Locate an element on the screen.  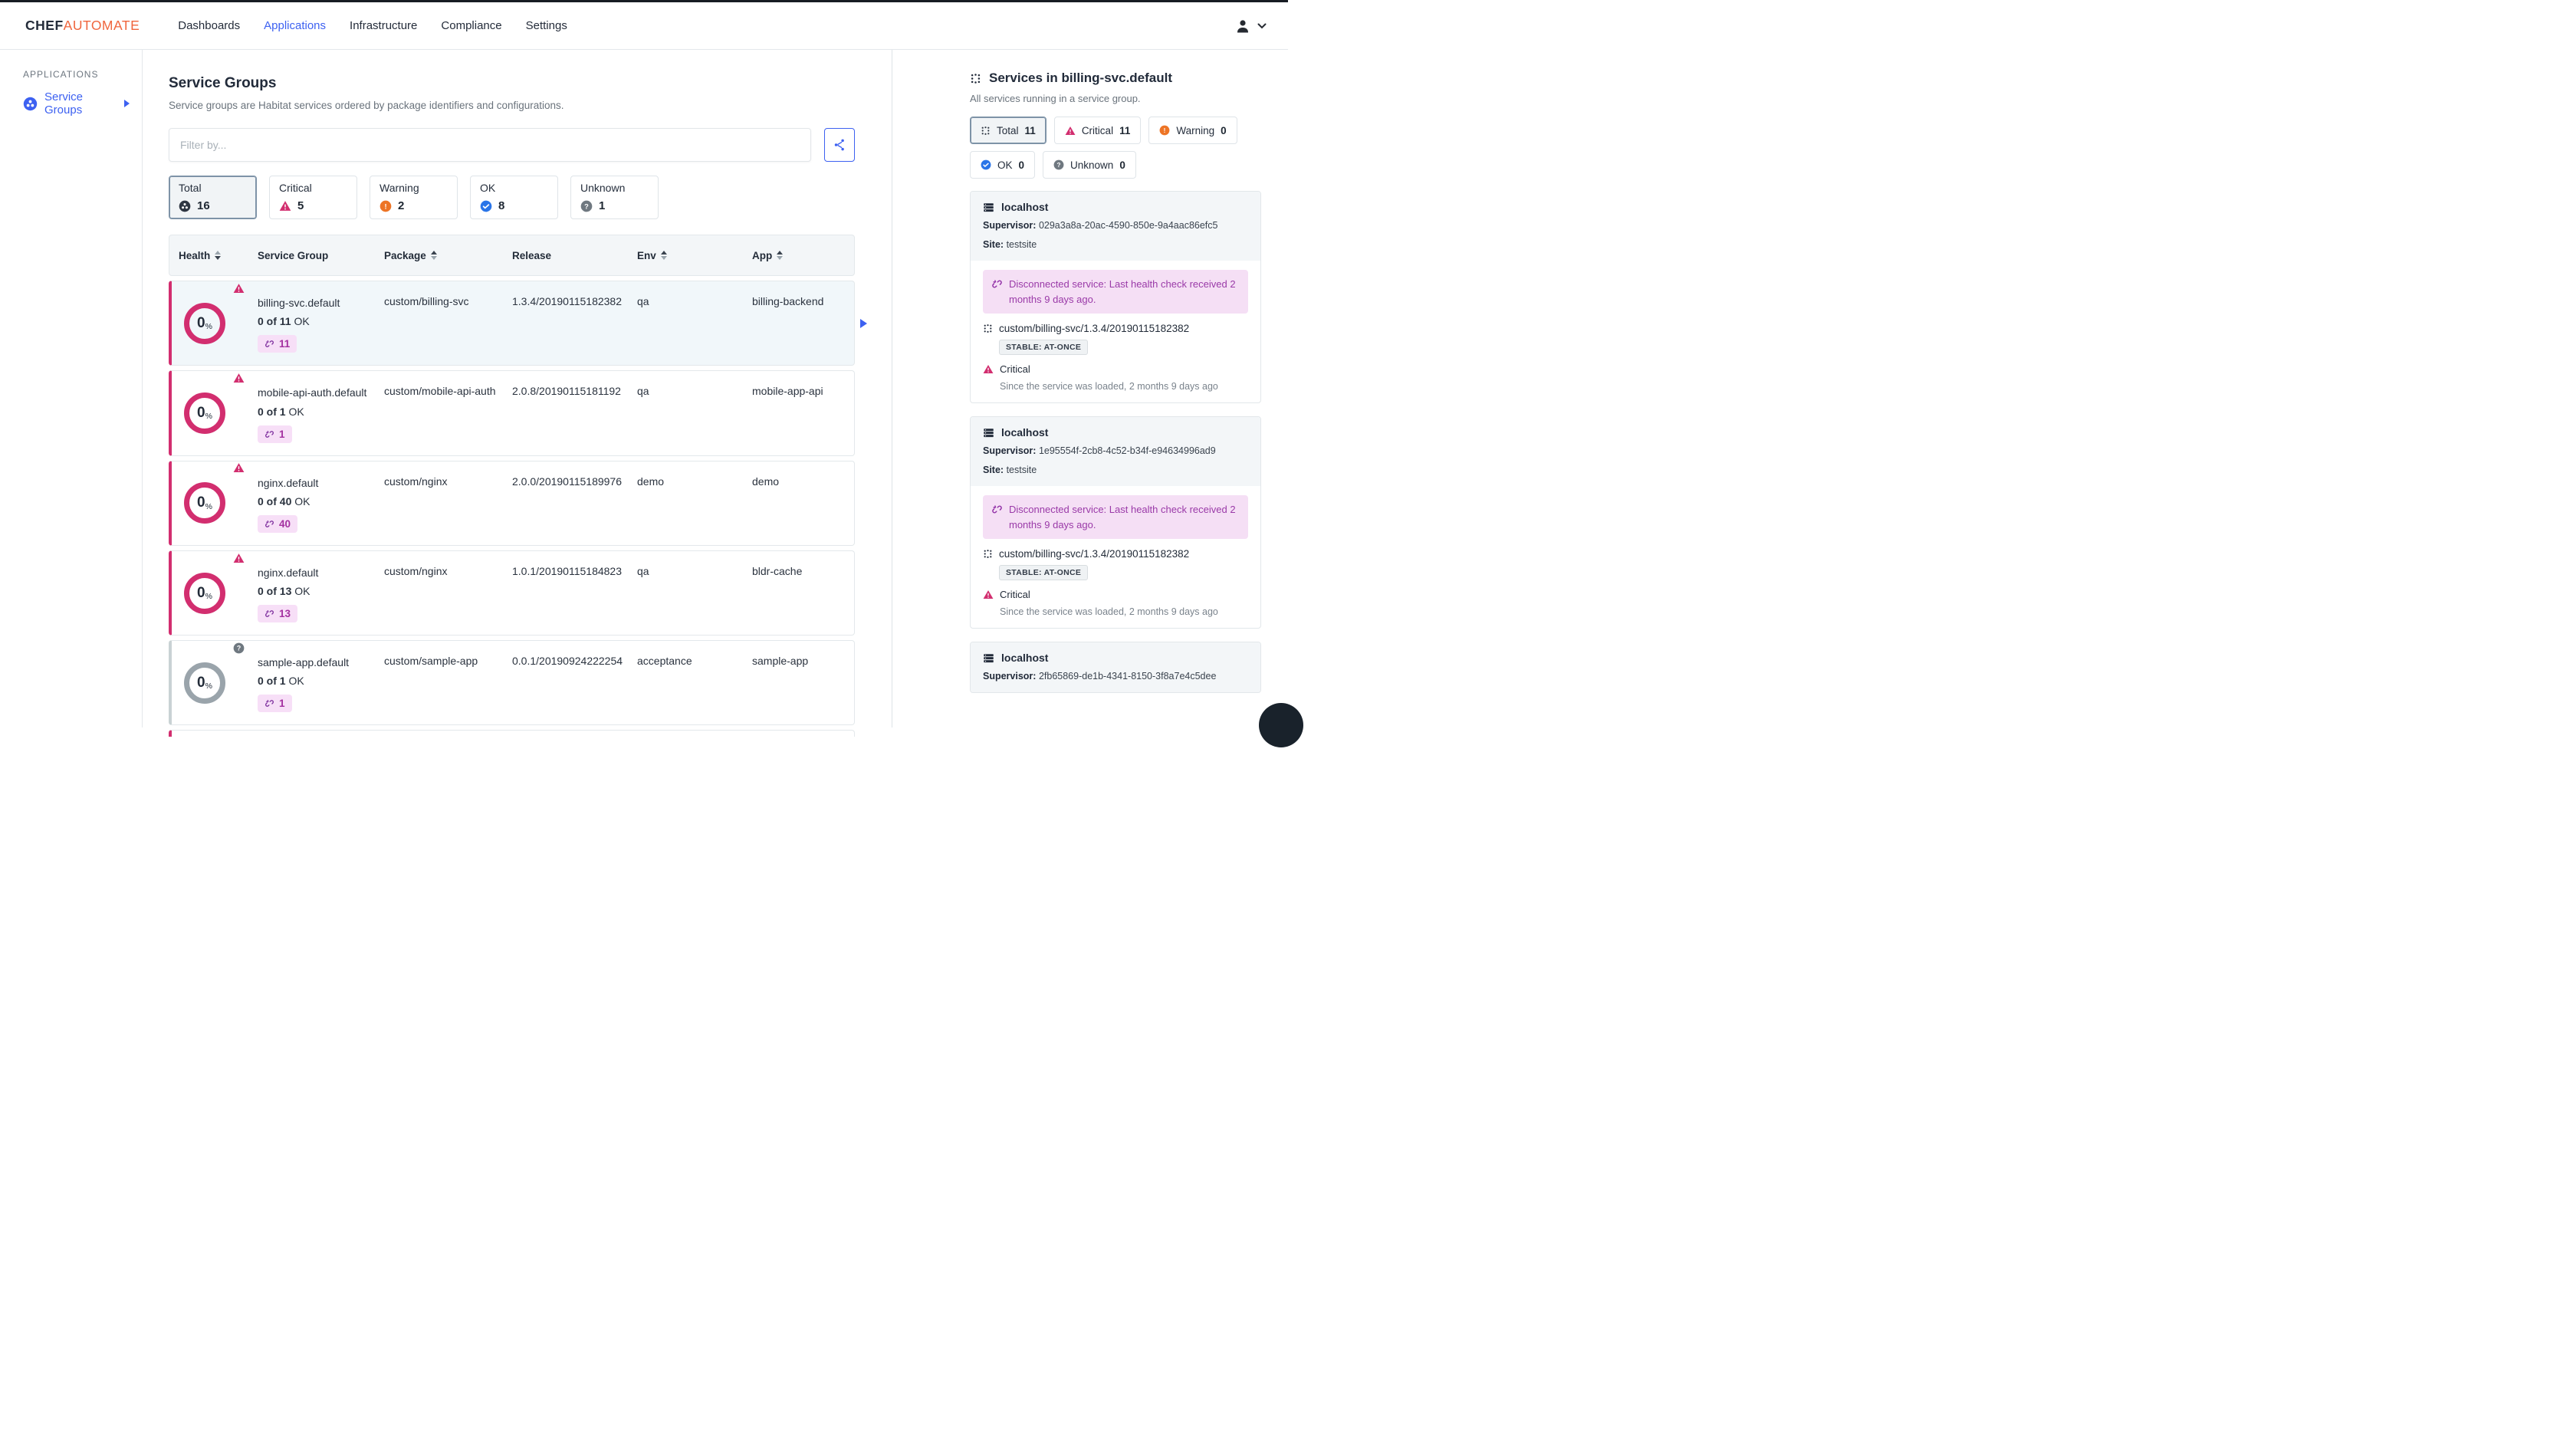
column-header-app: App is located at coordinates (803, 255).